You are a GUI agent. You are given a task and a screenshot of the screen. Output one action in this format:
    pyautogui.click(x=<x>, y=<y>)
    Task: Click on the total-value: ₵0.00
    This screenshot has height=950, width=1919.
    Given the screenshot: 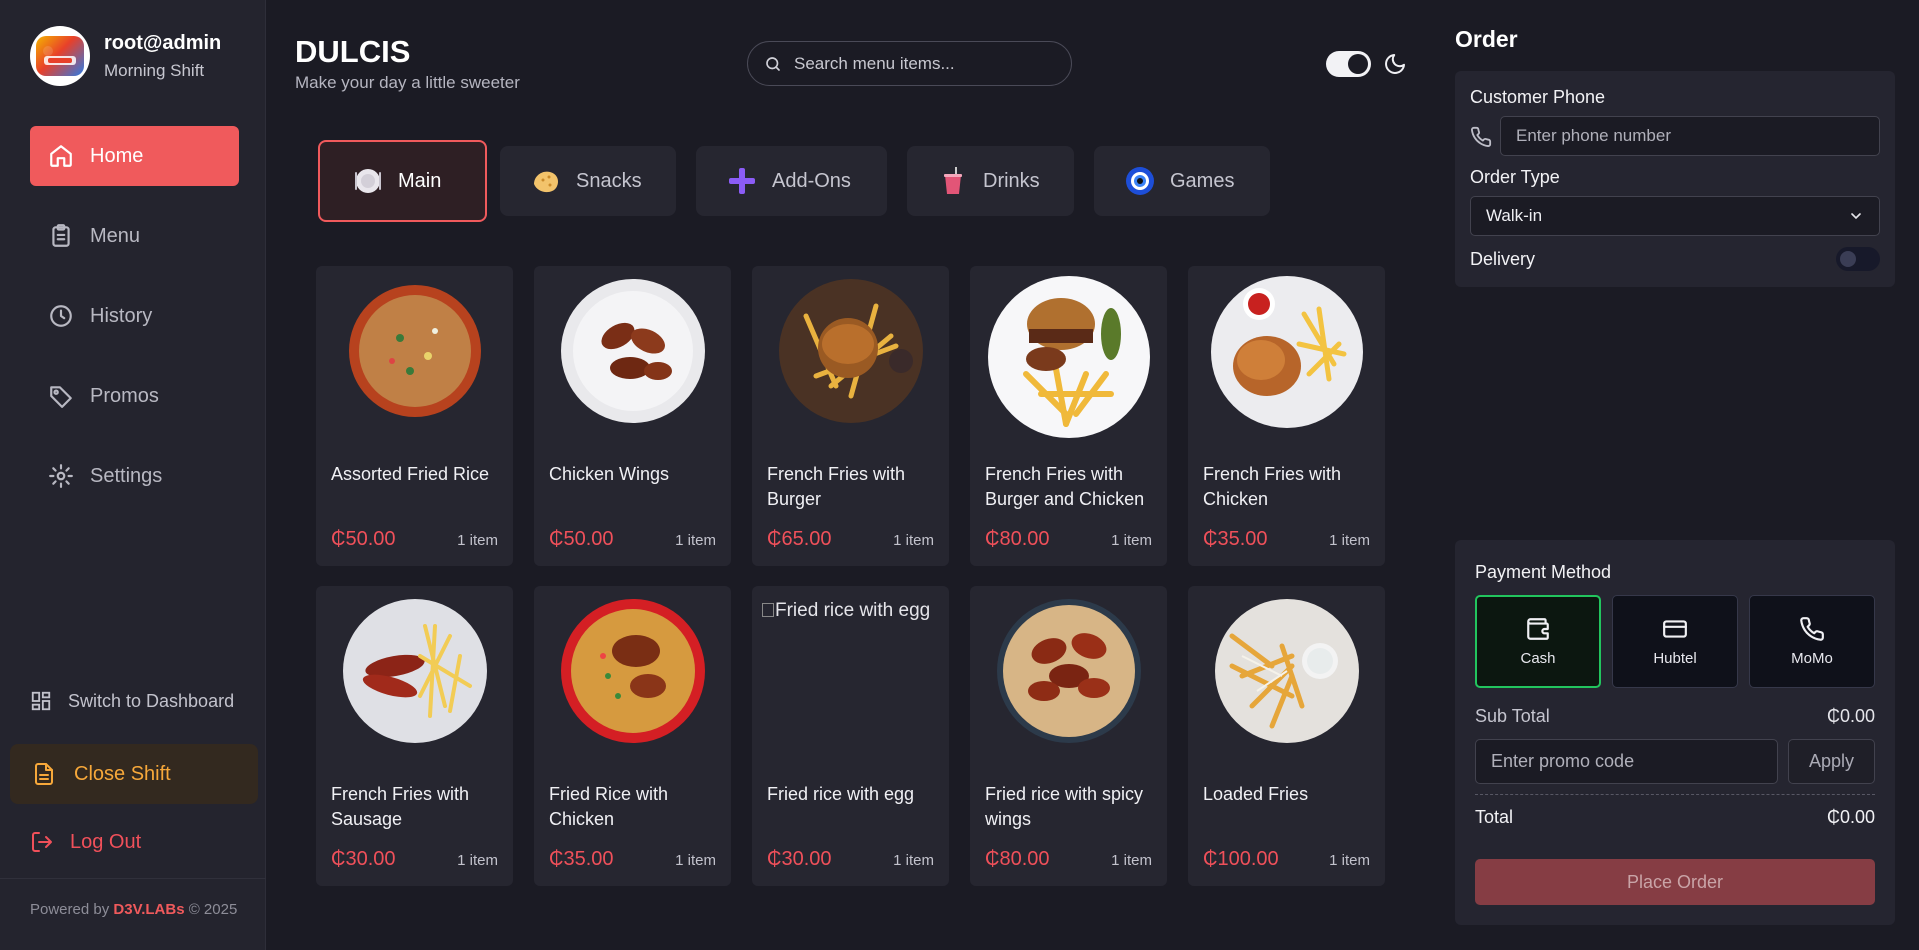 What is the action you would take?
    pyautogui.click(x=1850, y=817)
    